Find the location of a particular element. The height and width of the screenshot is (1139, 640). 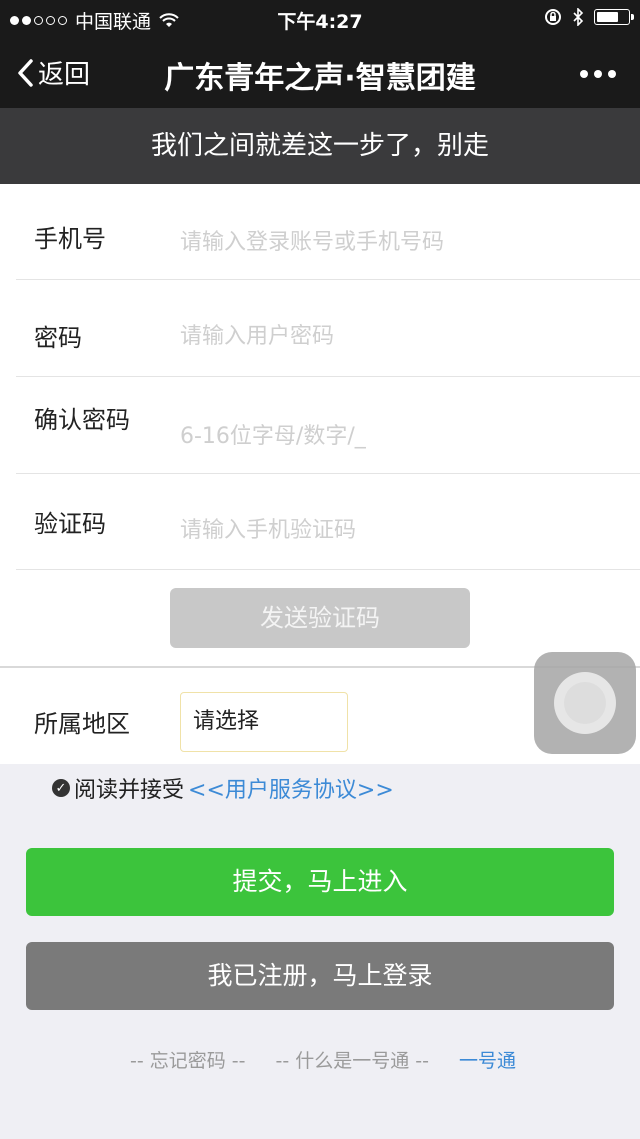

page-title: 广东青年之声·智慧团建 is located at coordinates (320, 78).